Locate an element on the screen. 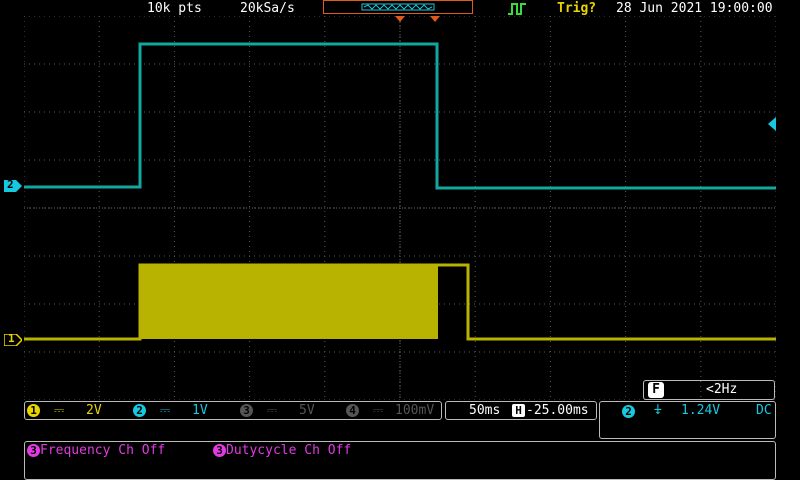 The width and height of the screenshot is (800, 480). horizontal-position-marker is located at coordinates (400, 19).